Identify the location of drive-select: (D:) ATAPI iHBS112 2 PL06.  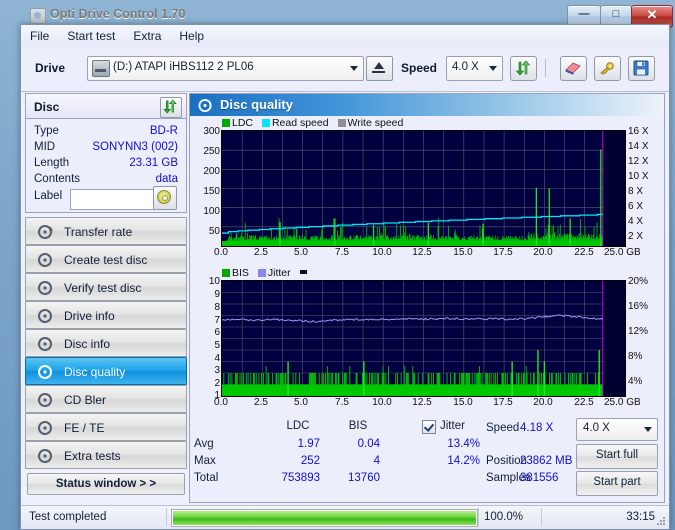
(225, 68).